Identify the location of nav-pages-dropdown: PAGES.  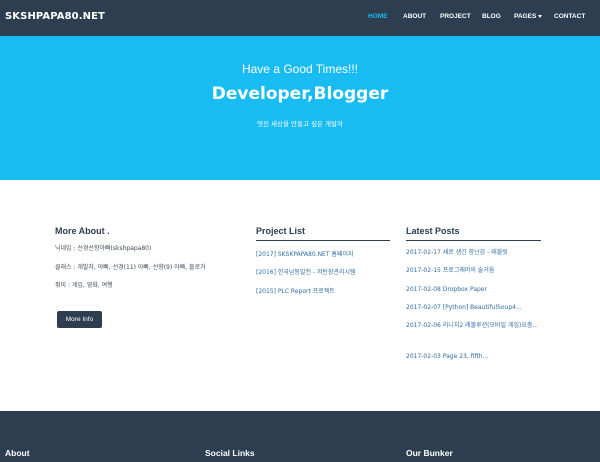
(528, 16).